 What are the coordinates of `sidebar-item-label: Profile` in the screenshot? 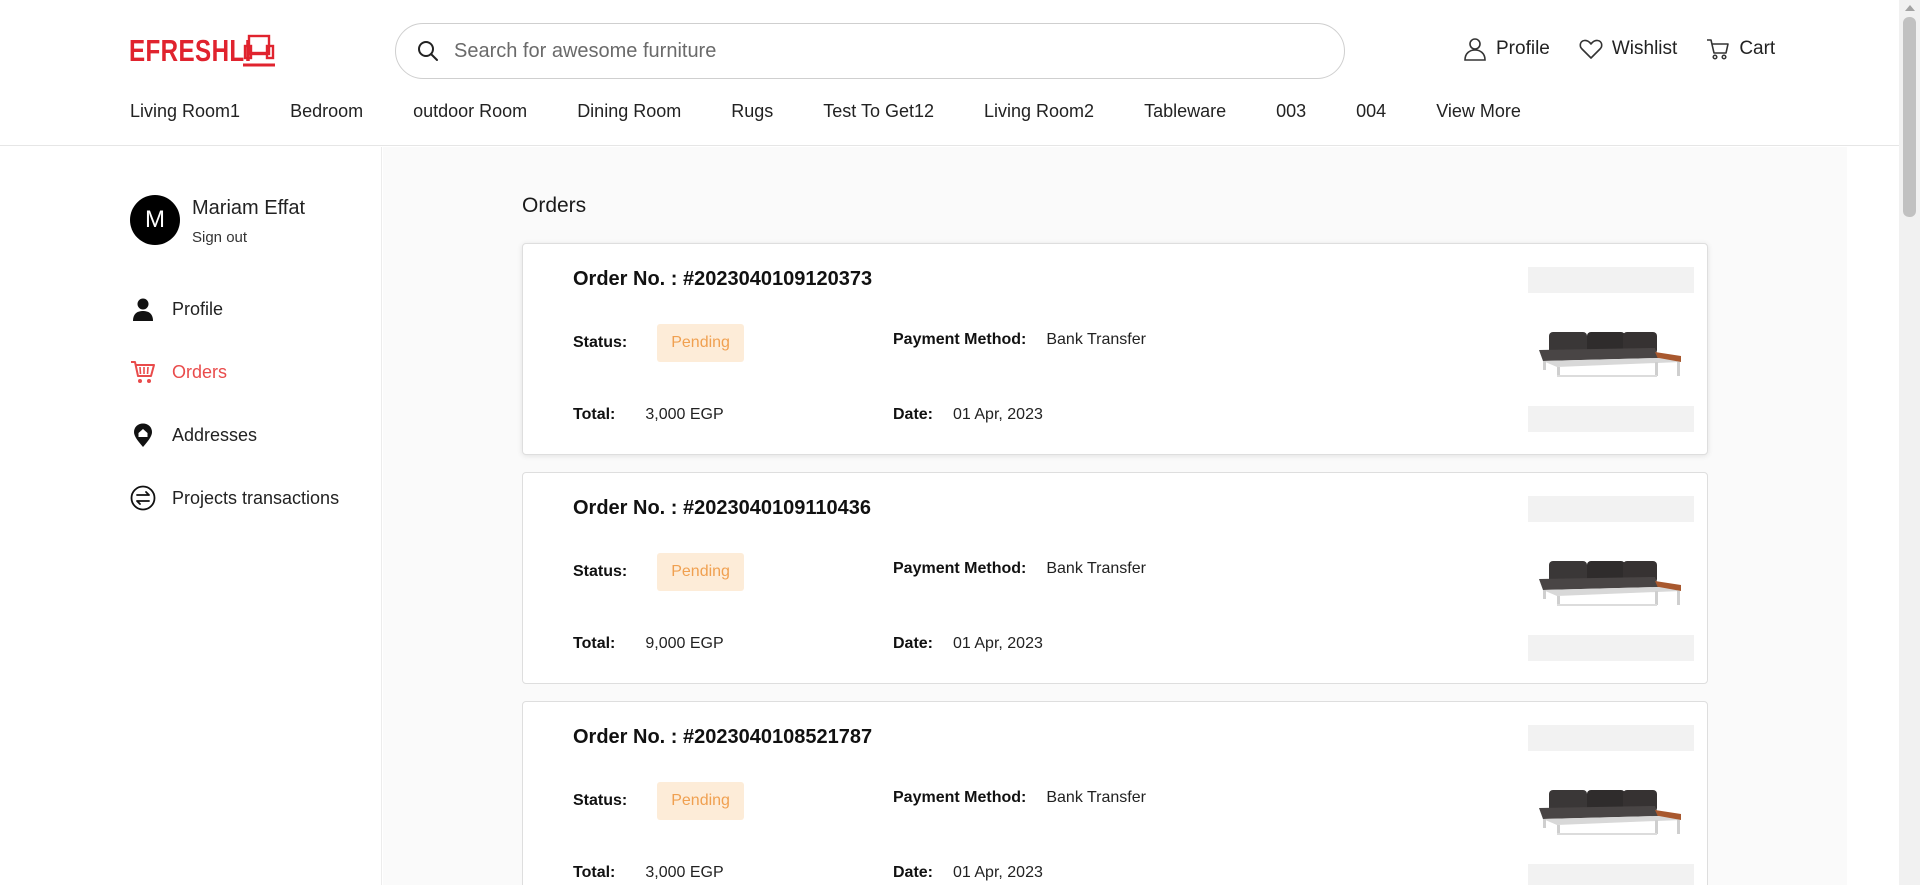 It's located at (198, 308).